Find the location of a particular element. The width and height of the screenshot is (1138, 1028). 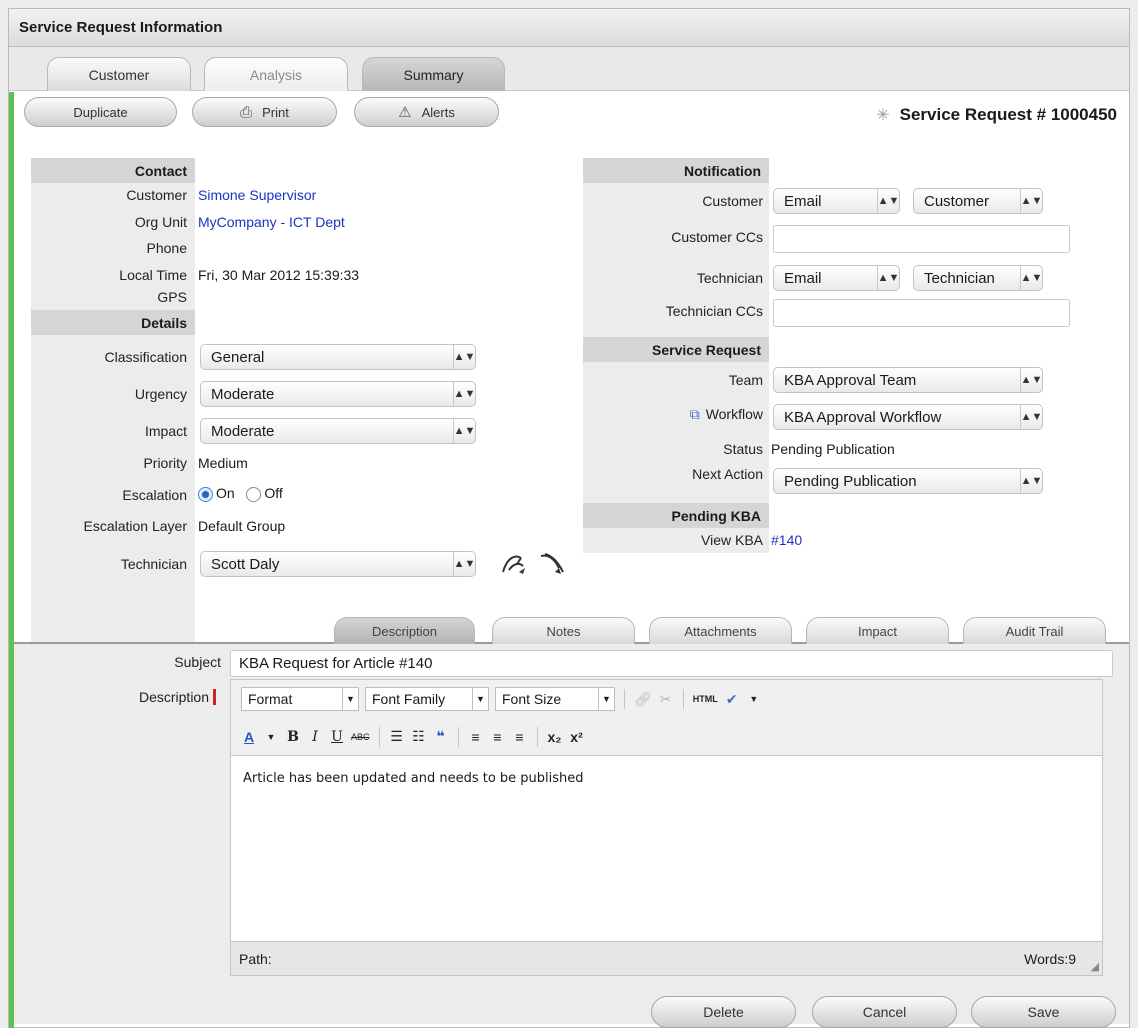

text-color-dropdown-icon: ▼ is located at coordinates (271, 737).